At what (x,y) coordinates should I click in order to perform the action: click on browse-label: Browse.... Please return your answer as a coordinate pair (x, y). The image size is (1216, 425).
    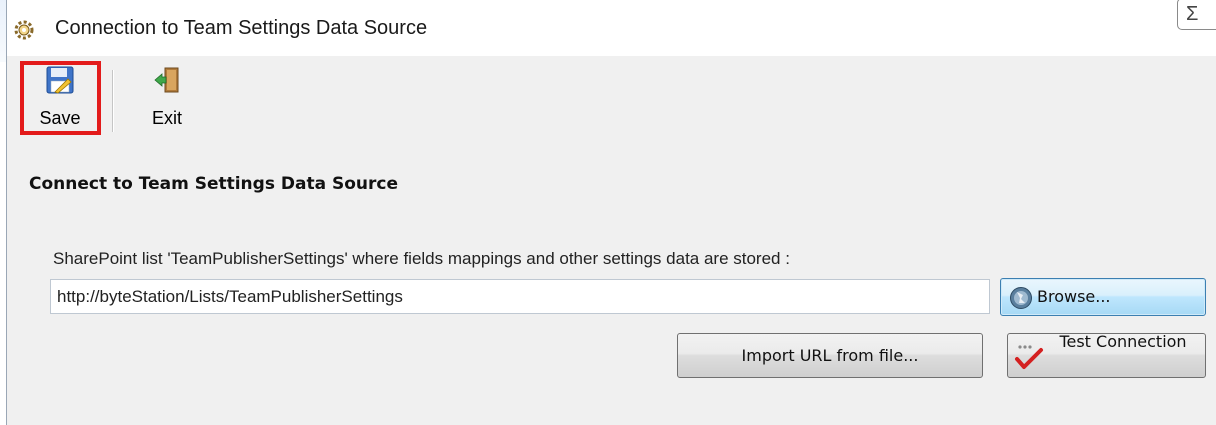
    Looking at the image, I should click on (1074, 296).